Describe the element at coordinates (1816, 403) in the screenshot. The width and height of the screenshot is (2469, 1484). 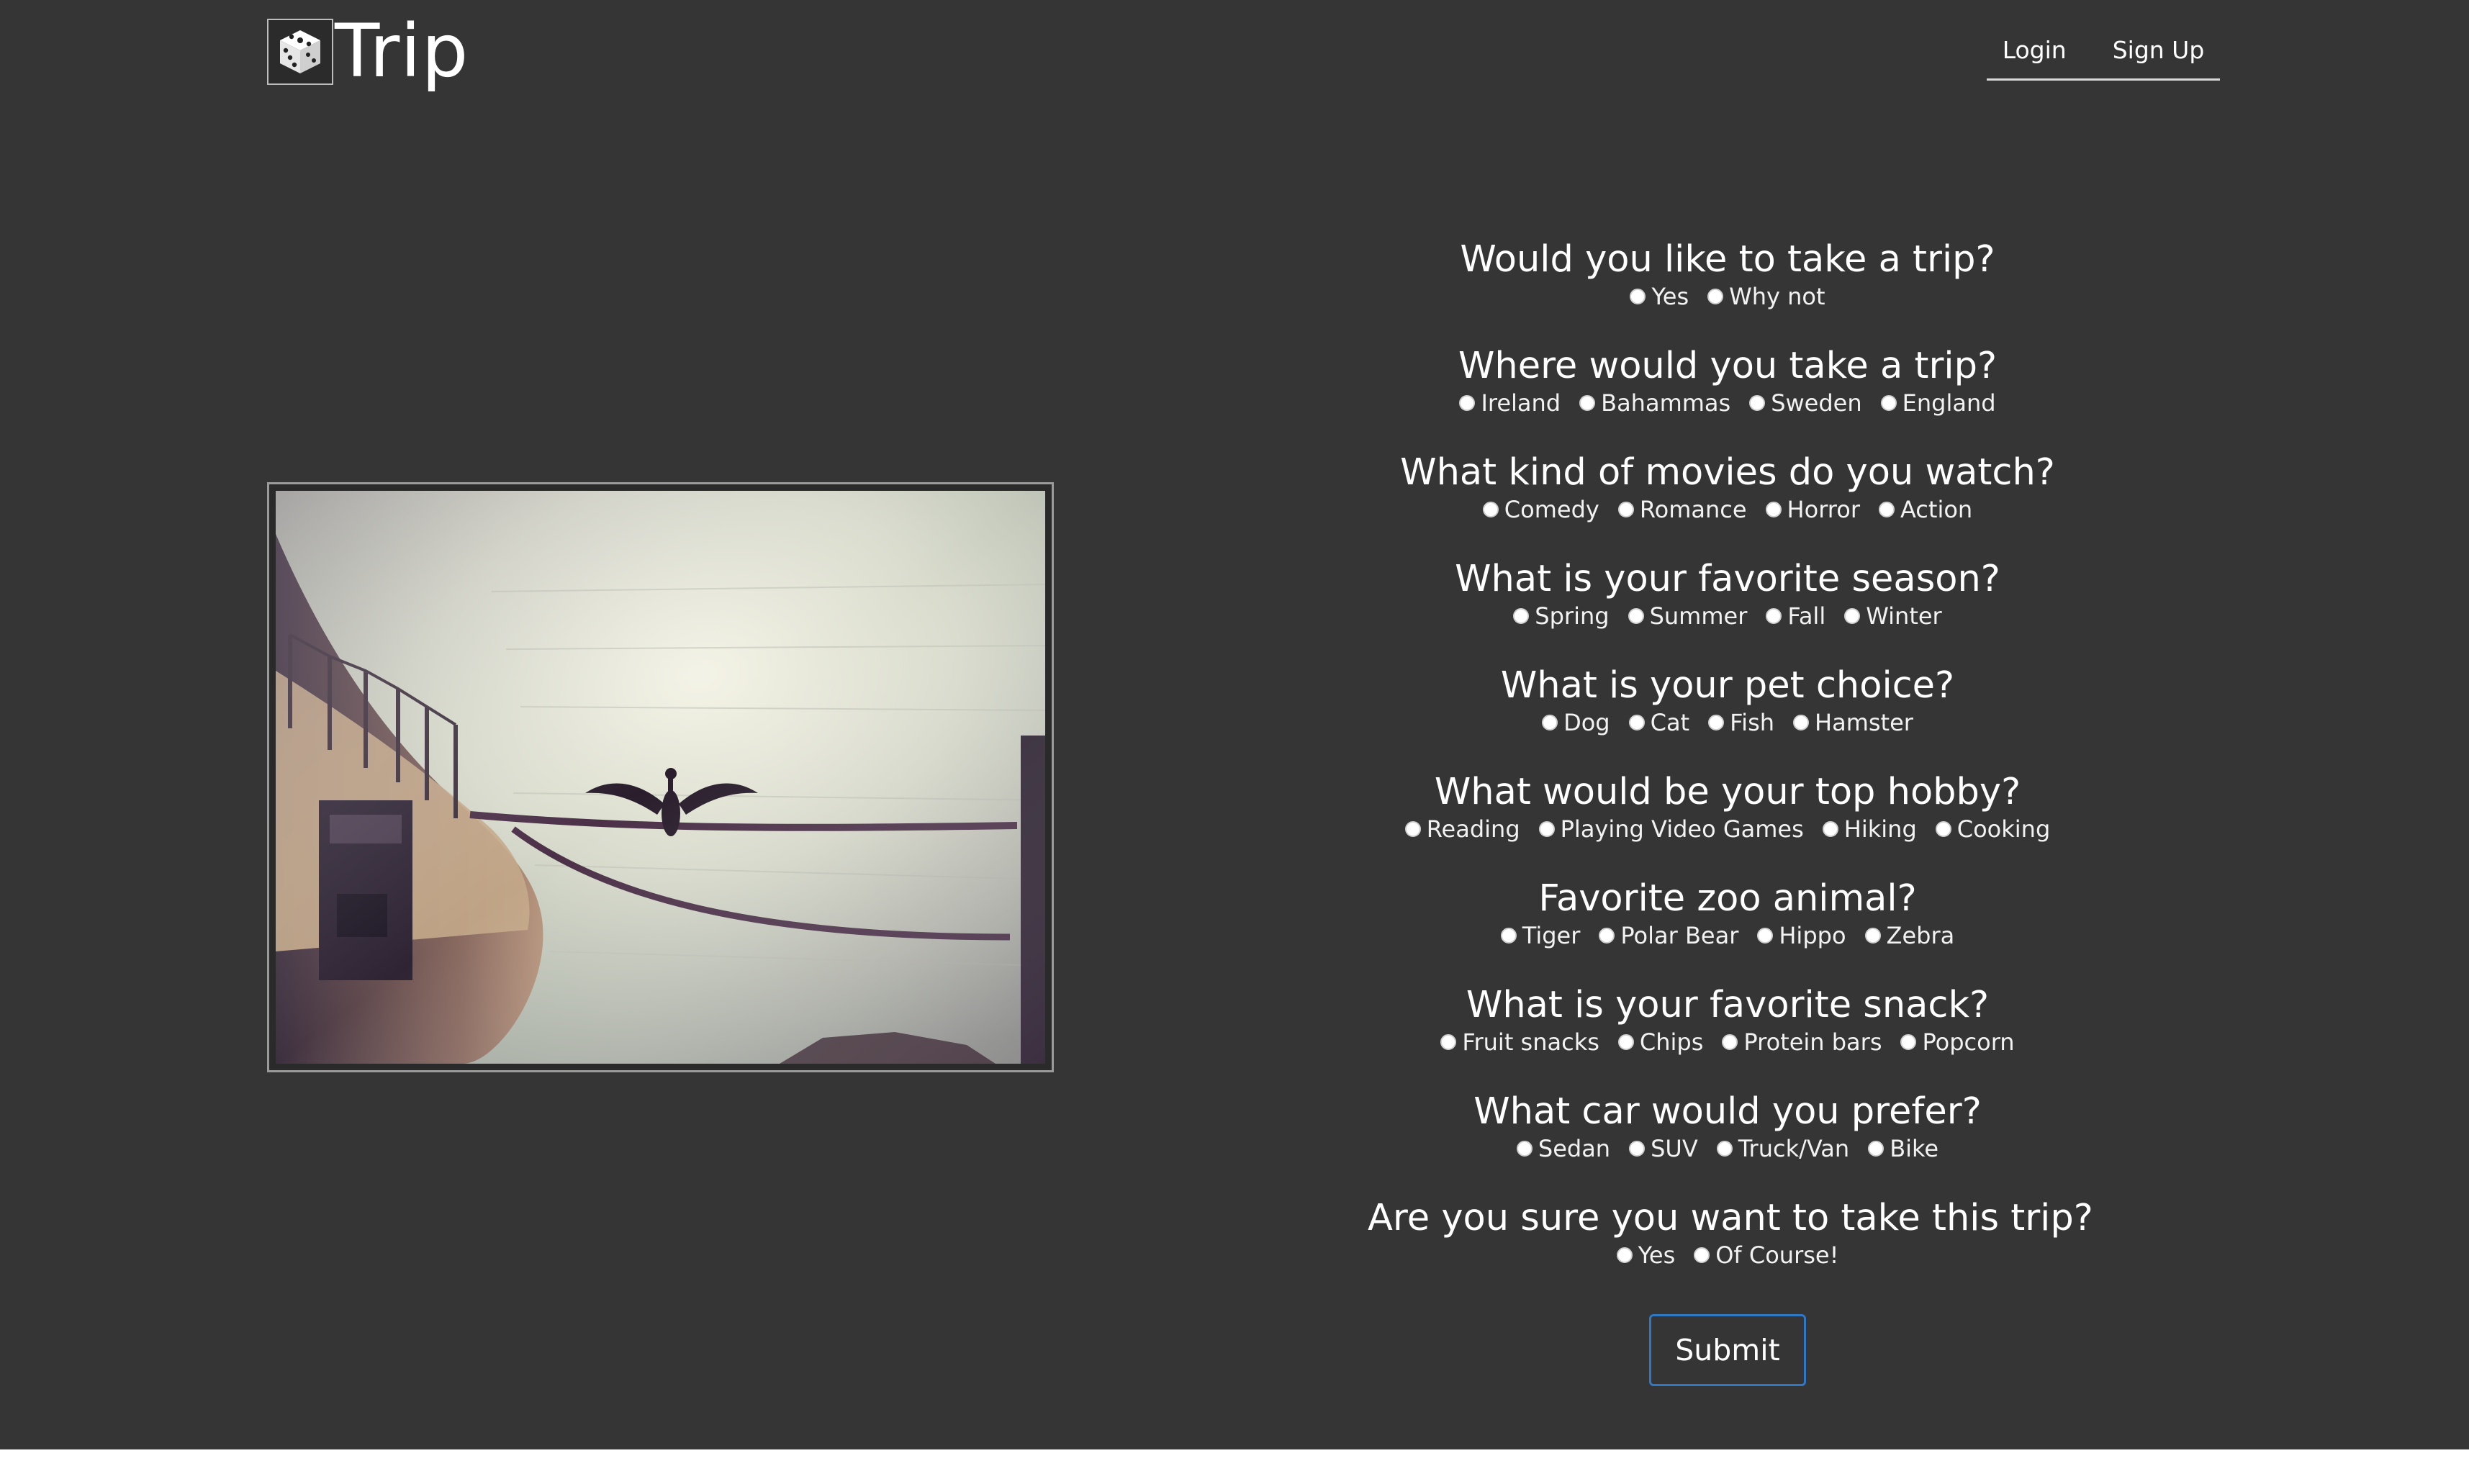
I see `radio-label: Sweden` at that location.